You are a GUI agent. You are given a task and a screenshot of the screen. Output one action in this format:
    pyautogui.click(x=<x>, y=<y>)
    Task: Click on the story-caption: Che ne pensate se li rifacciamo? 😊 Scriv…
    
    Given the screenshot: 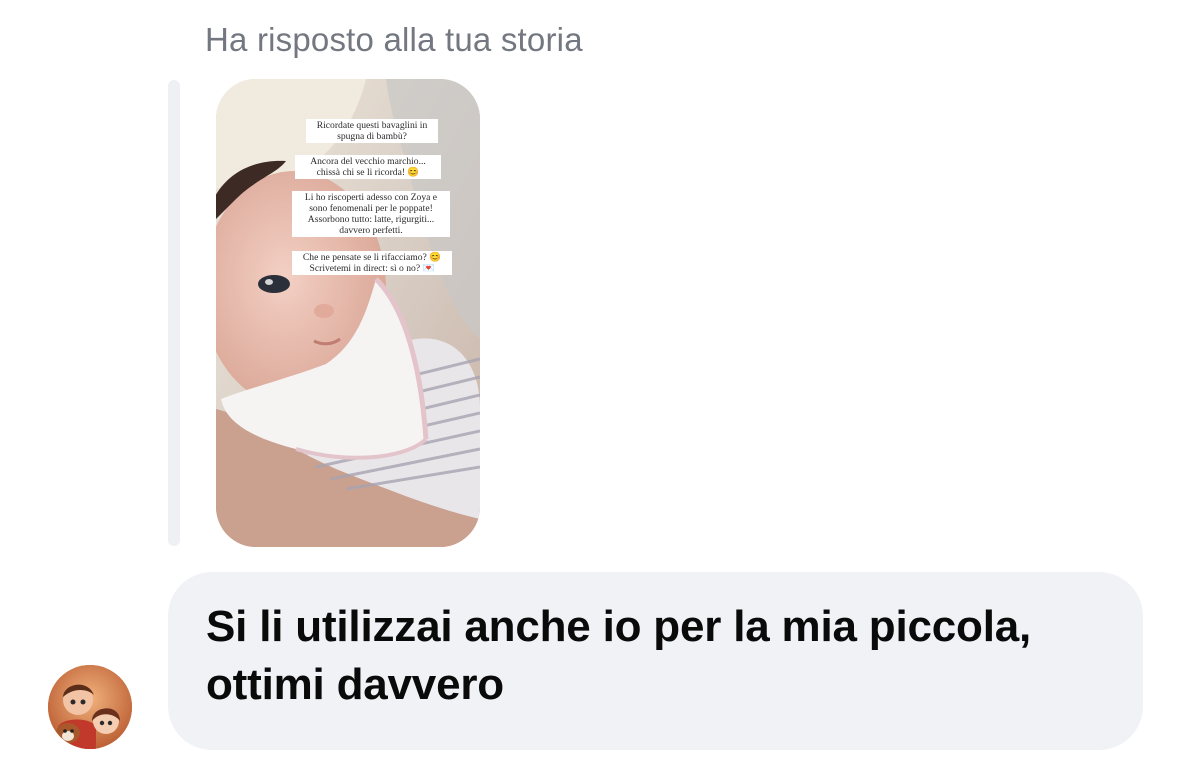 What is the action you would take?
    pyautogui.click(x=372, y=263)
    